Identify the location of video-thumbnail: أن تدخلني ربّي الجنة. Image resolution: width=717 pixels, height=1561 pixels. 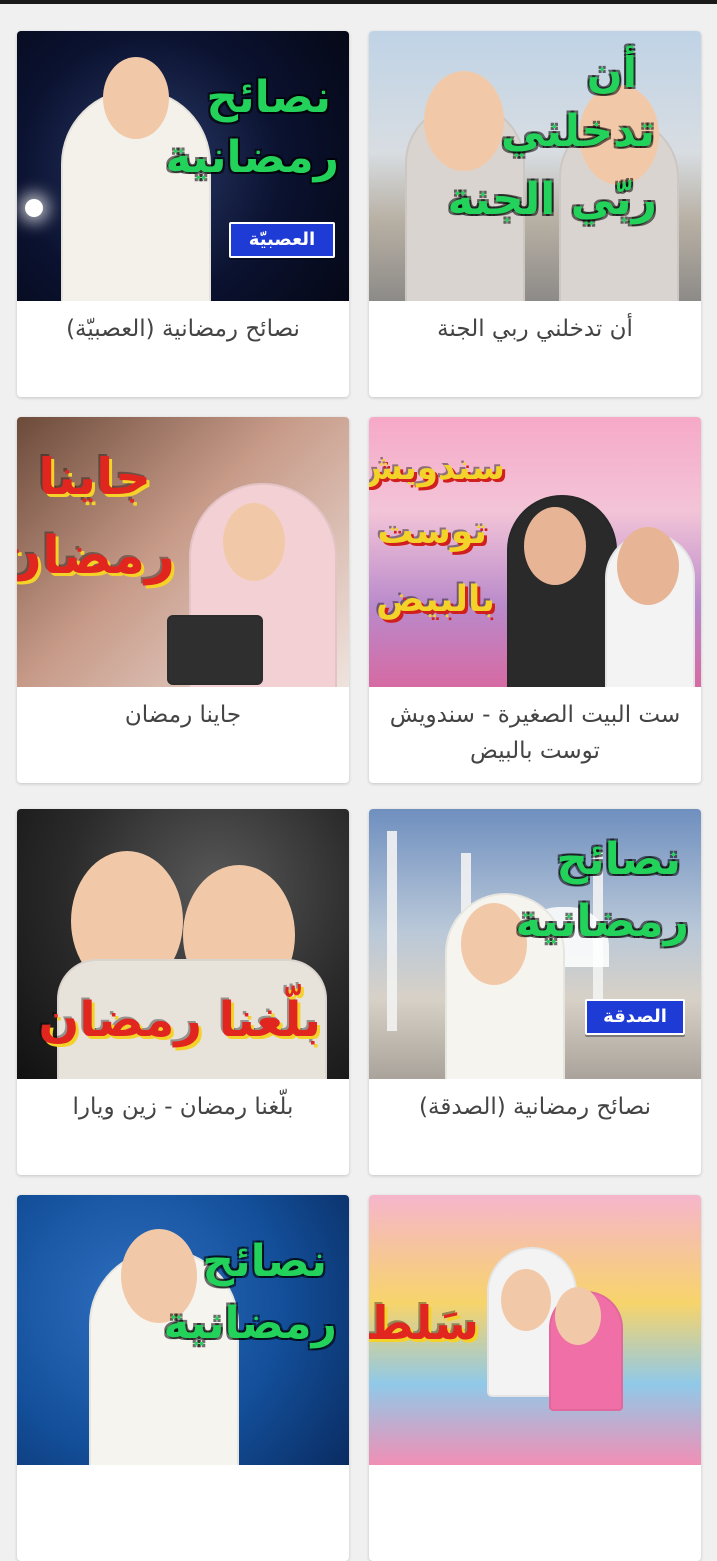
(535, 166).